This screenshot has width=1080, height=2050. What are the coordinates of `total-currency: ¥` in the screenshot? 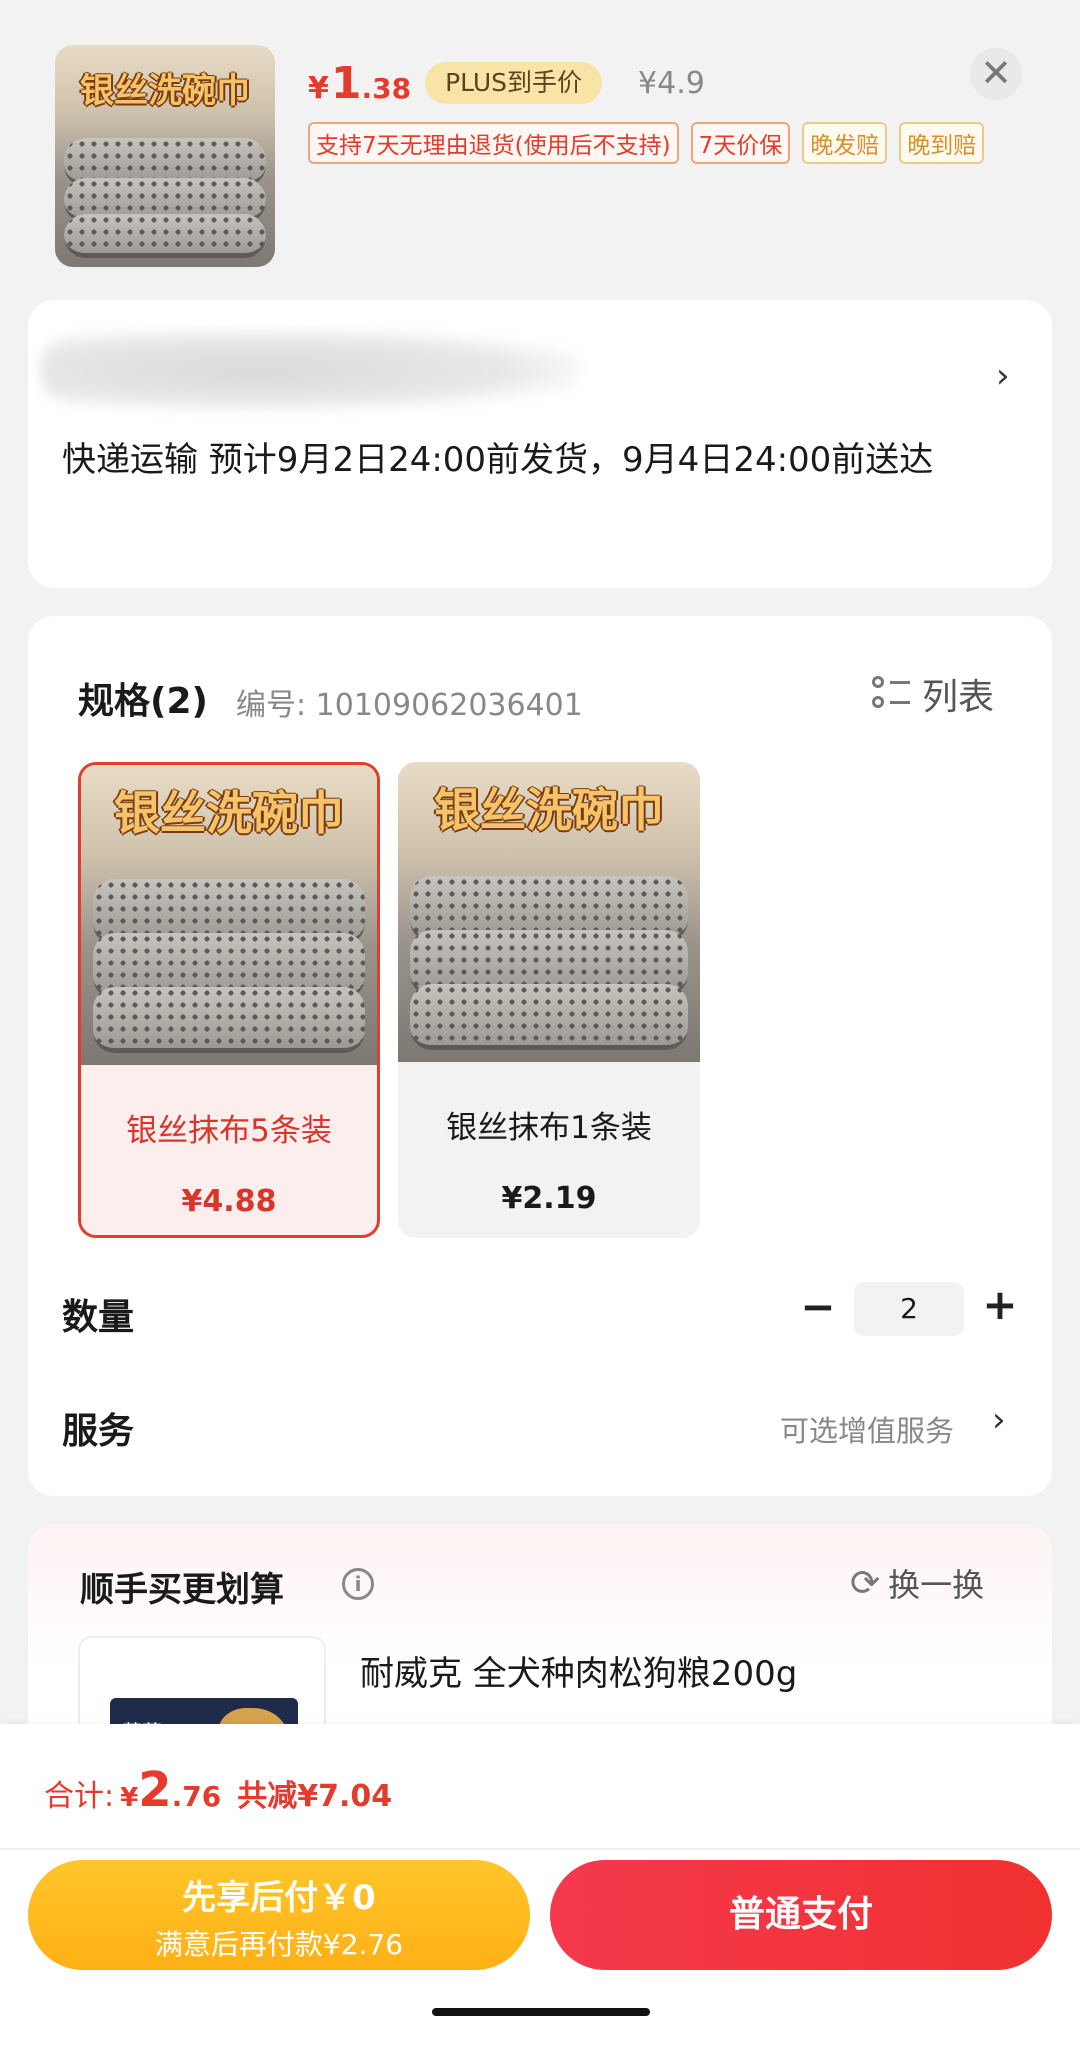 It's located at (129, 1798).